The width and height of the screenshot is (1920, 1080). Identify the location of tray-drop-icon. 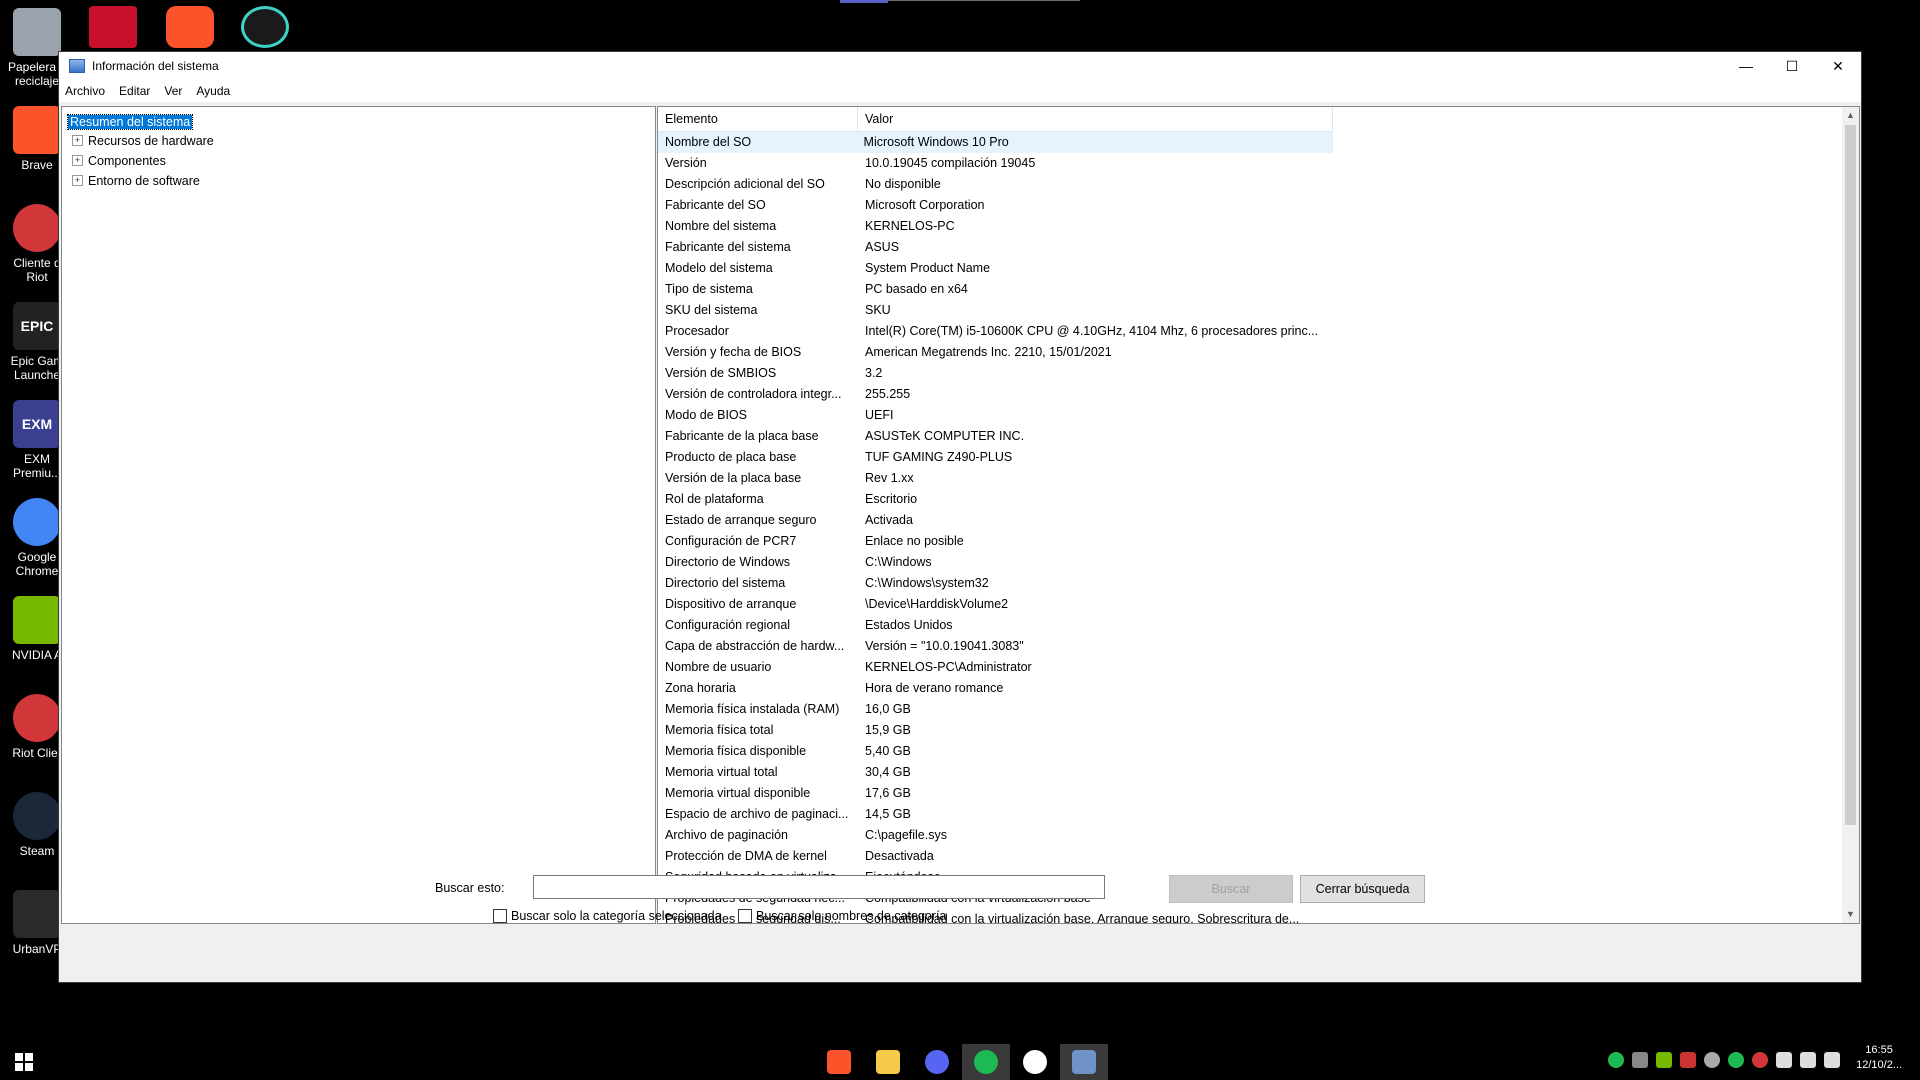
(1712, 1060).